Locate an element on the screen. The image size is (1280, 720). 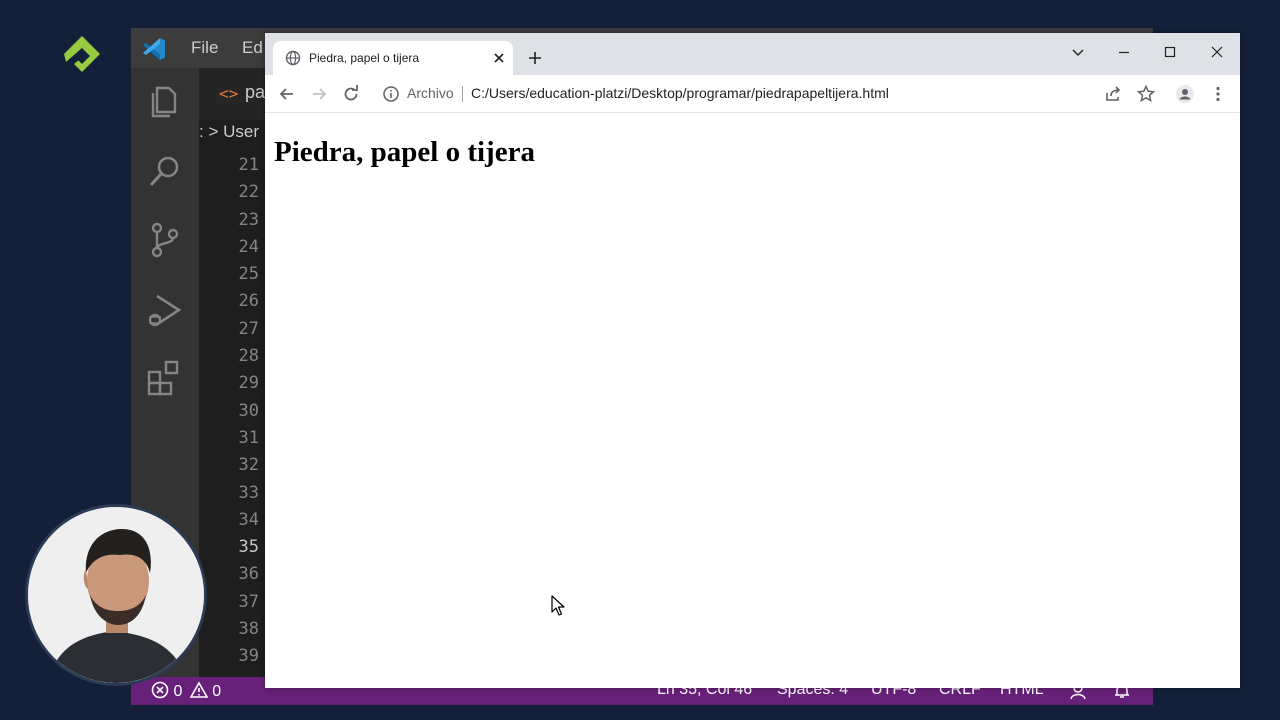
back-icon is located at coordinates (287, 94).